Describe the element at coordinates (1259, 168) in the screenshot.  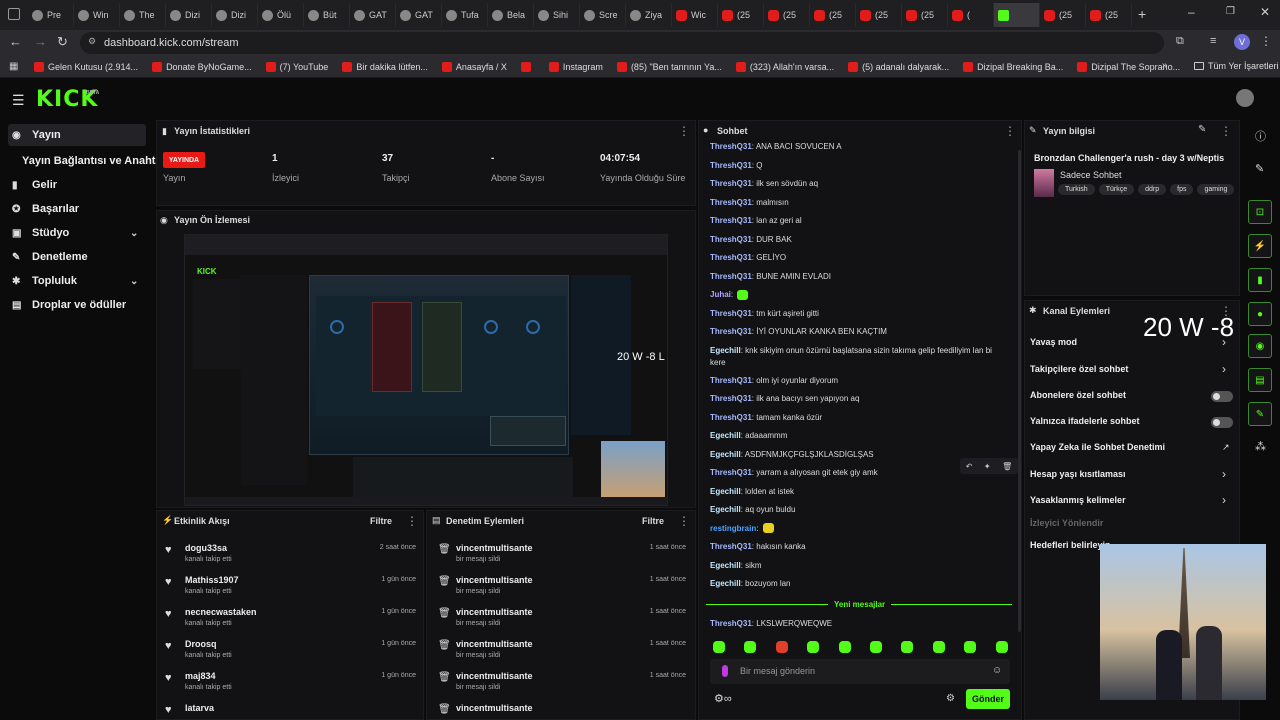
I see `pencil-icon: ✎` at that location.